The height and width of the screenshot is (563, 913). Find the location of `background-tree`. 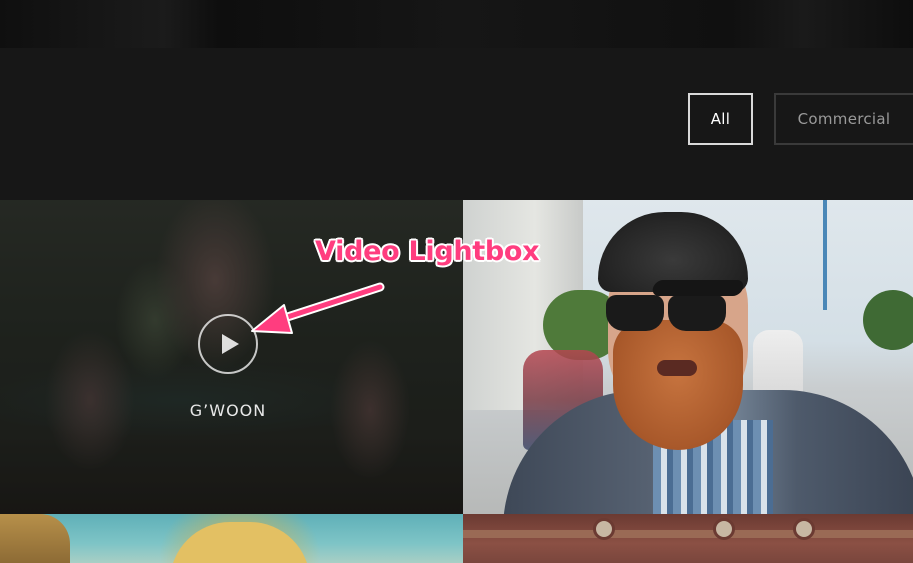

background-tree is located at coordinates (888, 320).